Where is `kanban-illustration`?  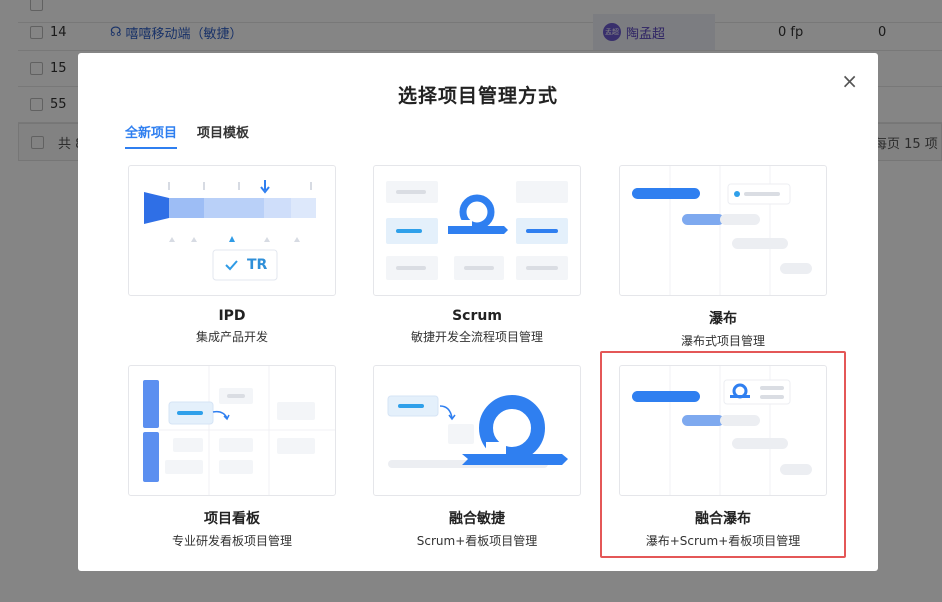 kanban-illustration is located at coordinates (232, 430).